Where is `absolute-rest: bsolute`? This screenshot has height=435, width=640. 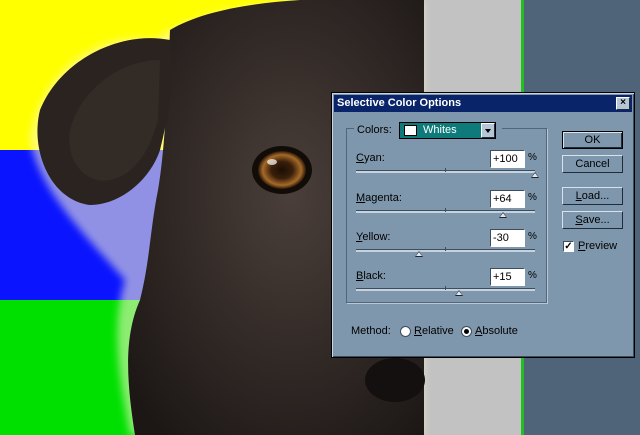
absolute-rest: bsolute is located at coordinates (500, 331).